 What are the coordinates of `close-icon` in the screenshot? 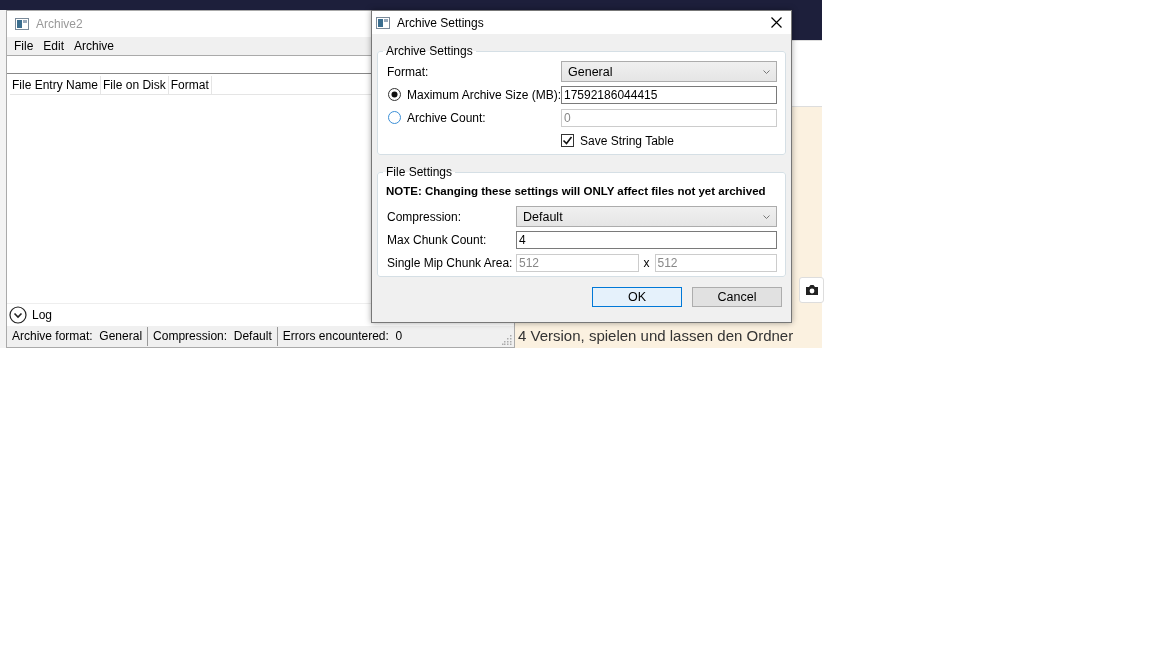 It's located at (776, 22).